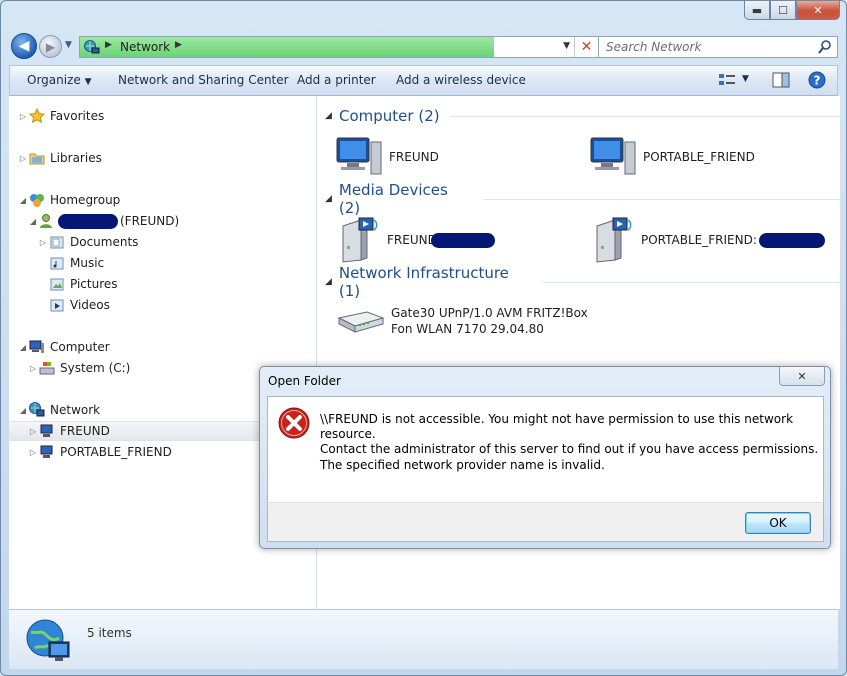 The width and height of the screenshot is (847, 676). I want to click on group-header-network-infrastructure: ◢ Network Infrastructure (1), so click(582, 282).